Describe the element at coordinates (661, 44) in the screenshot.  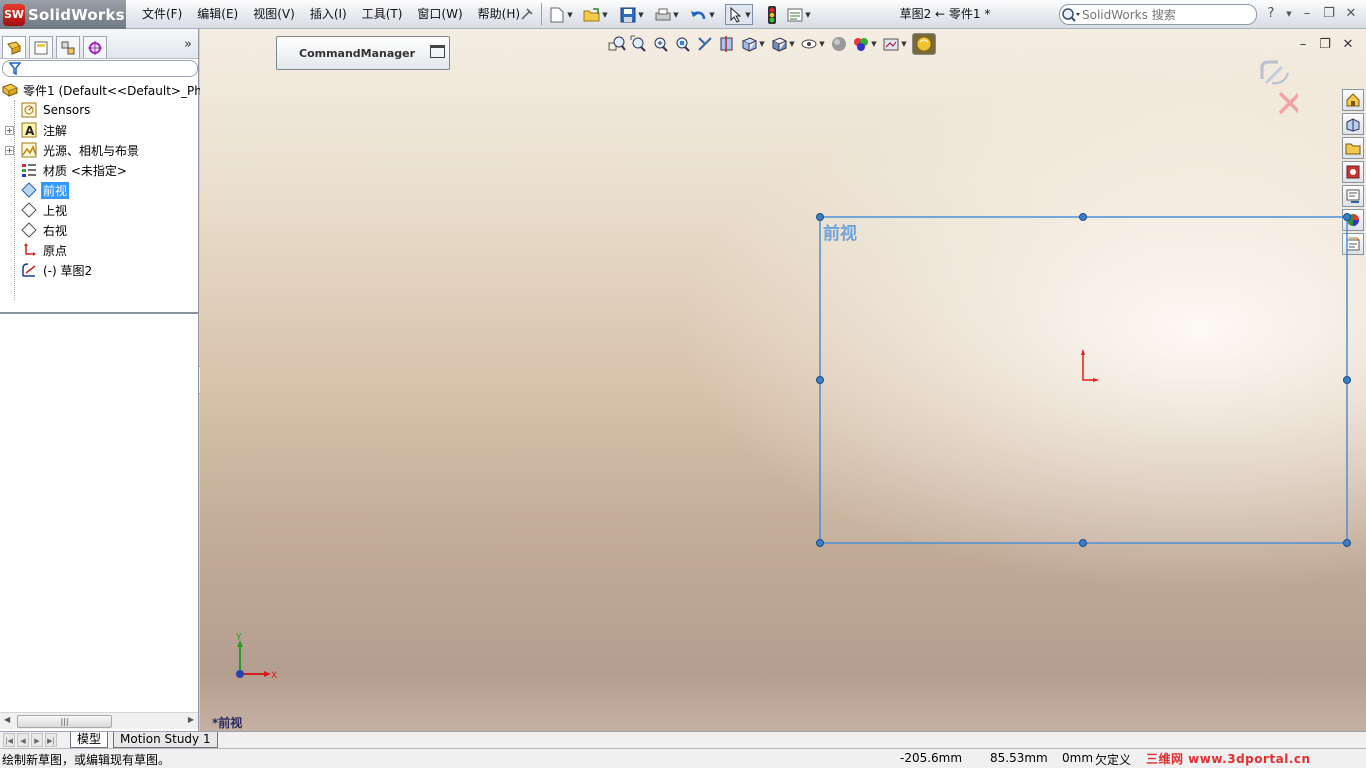
I see `zoom-in-out-button` at that location.